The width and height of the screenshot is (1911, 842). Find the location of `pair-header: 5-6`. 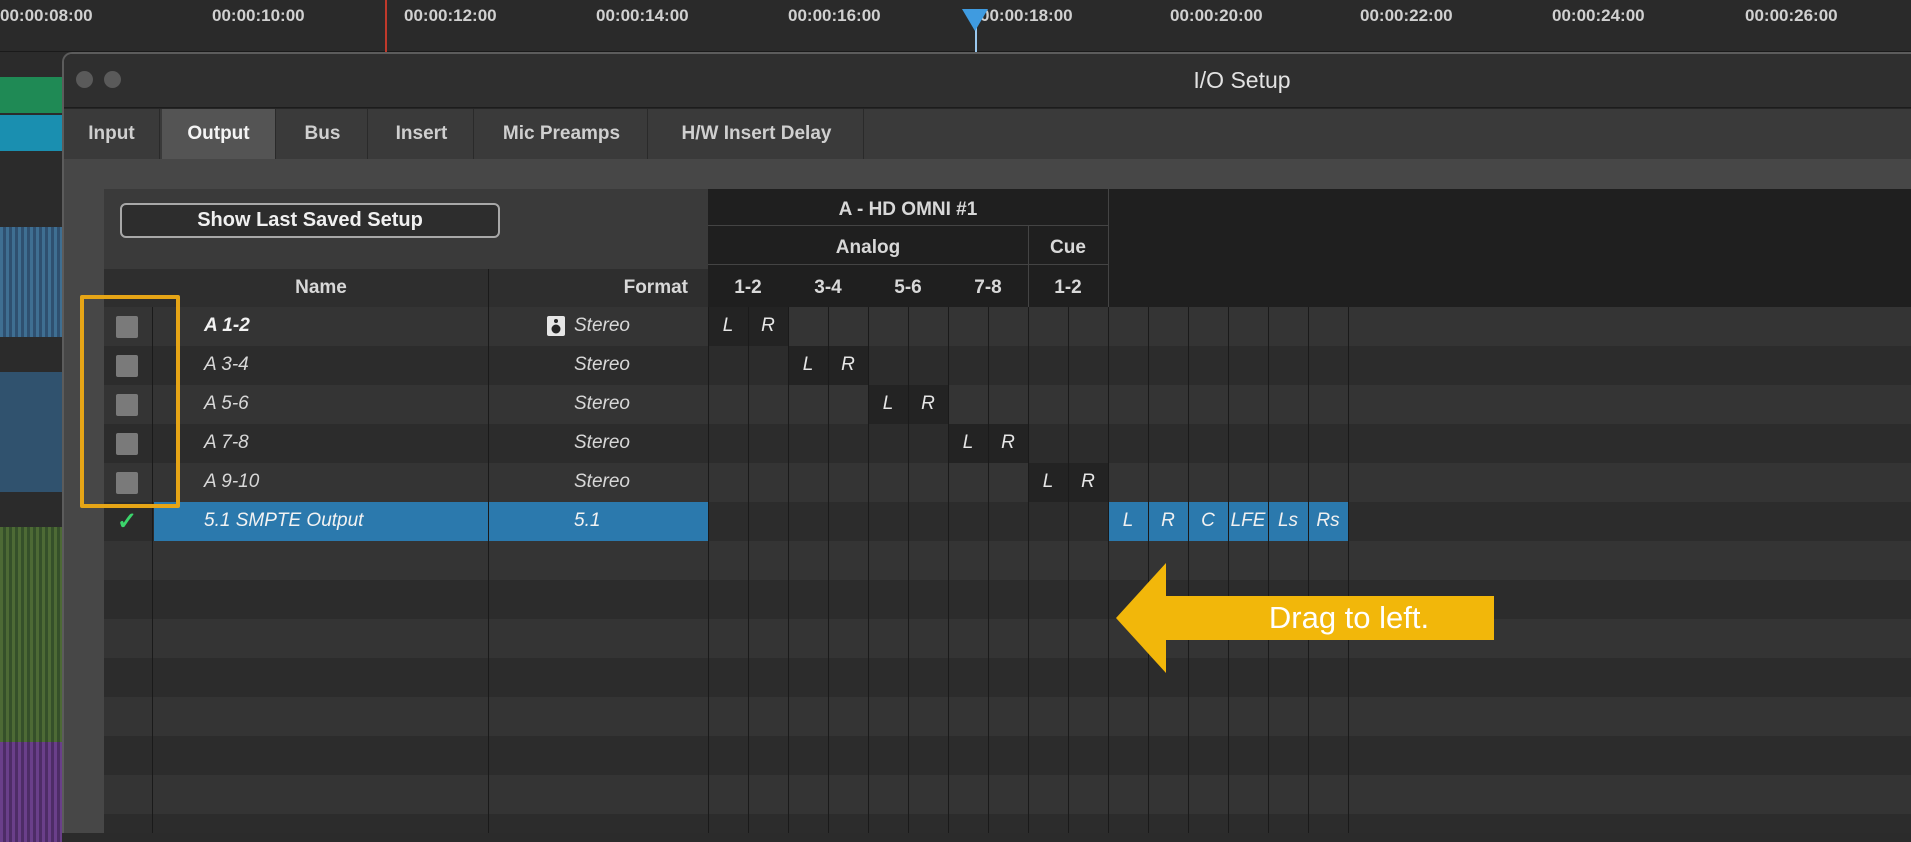

pair-header: 5-6 is located at coordinates (908, 287).